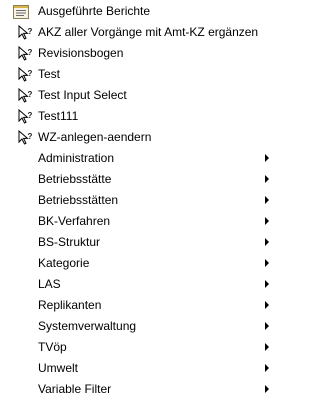 Image resolution: width=320 pixels, height=400 pixels. Describe the element at coordinates (82, 95) in the screenshot. I see `menu-item-label: Test Input Select` at that location.